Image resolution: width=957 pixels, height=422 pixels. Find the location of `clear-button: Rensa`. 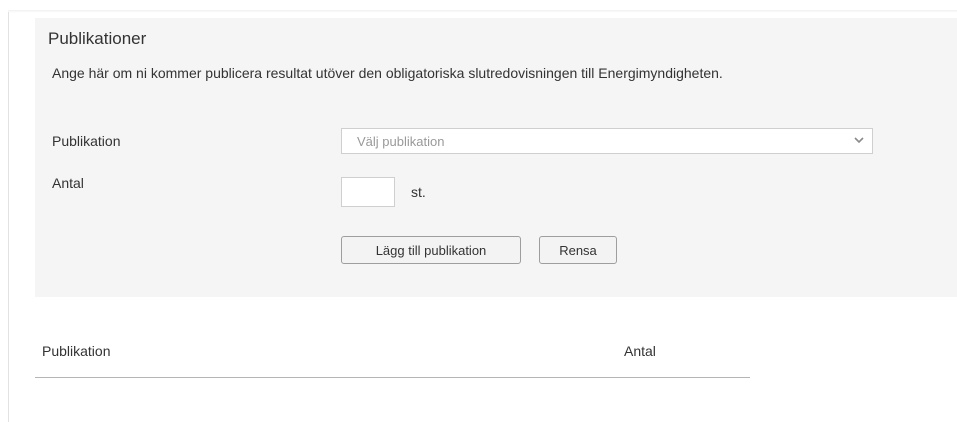

clear-button: Rensa is located at coordinates (578, 250).